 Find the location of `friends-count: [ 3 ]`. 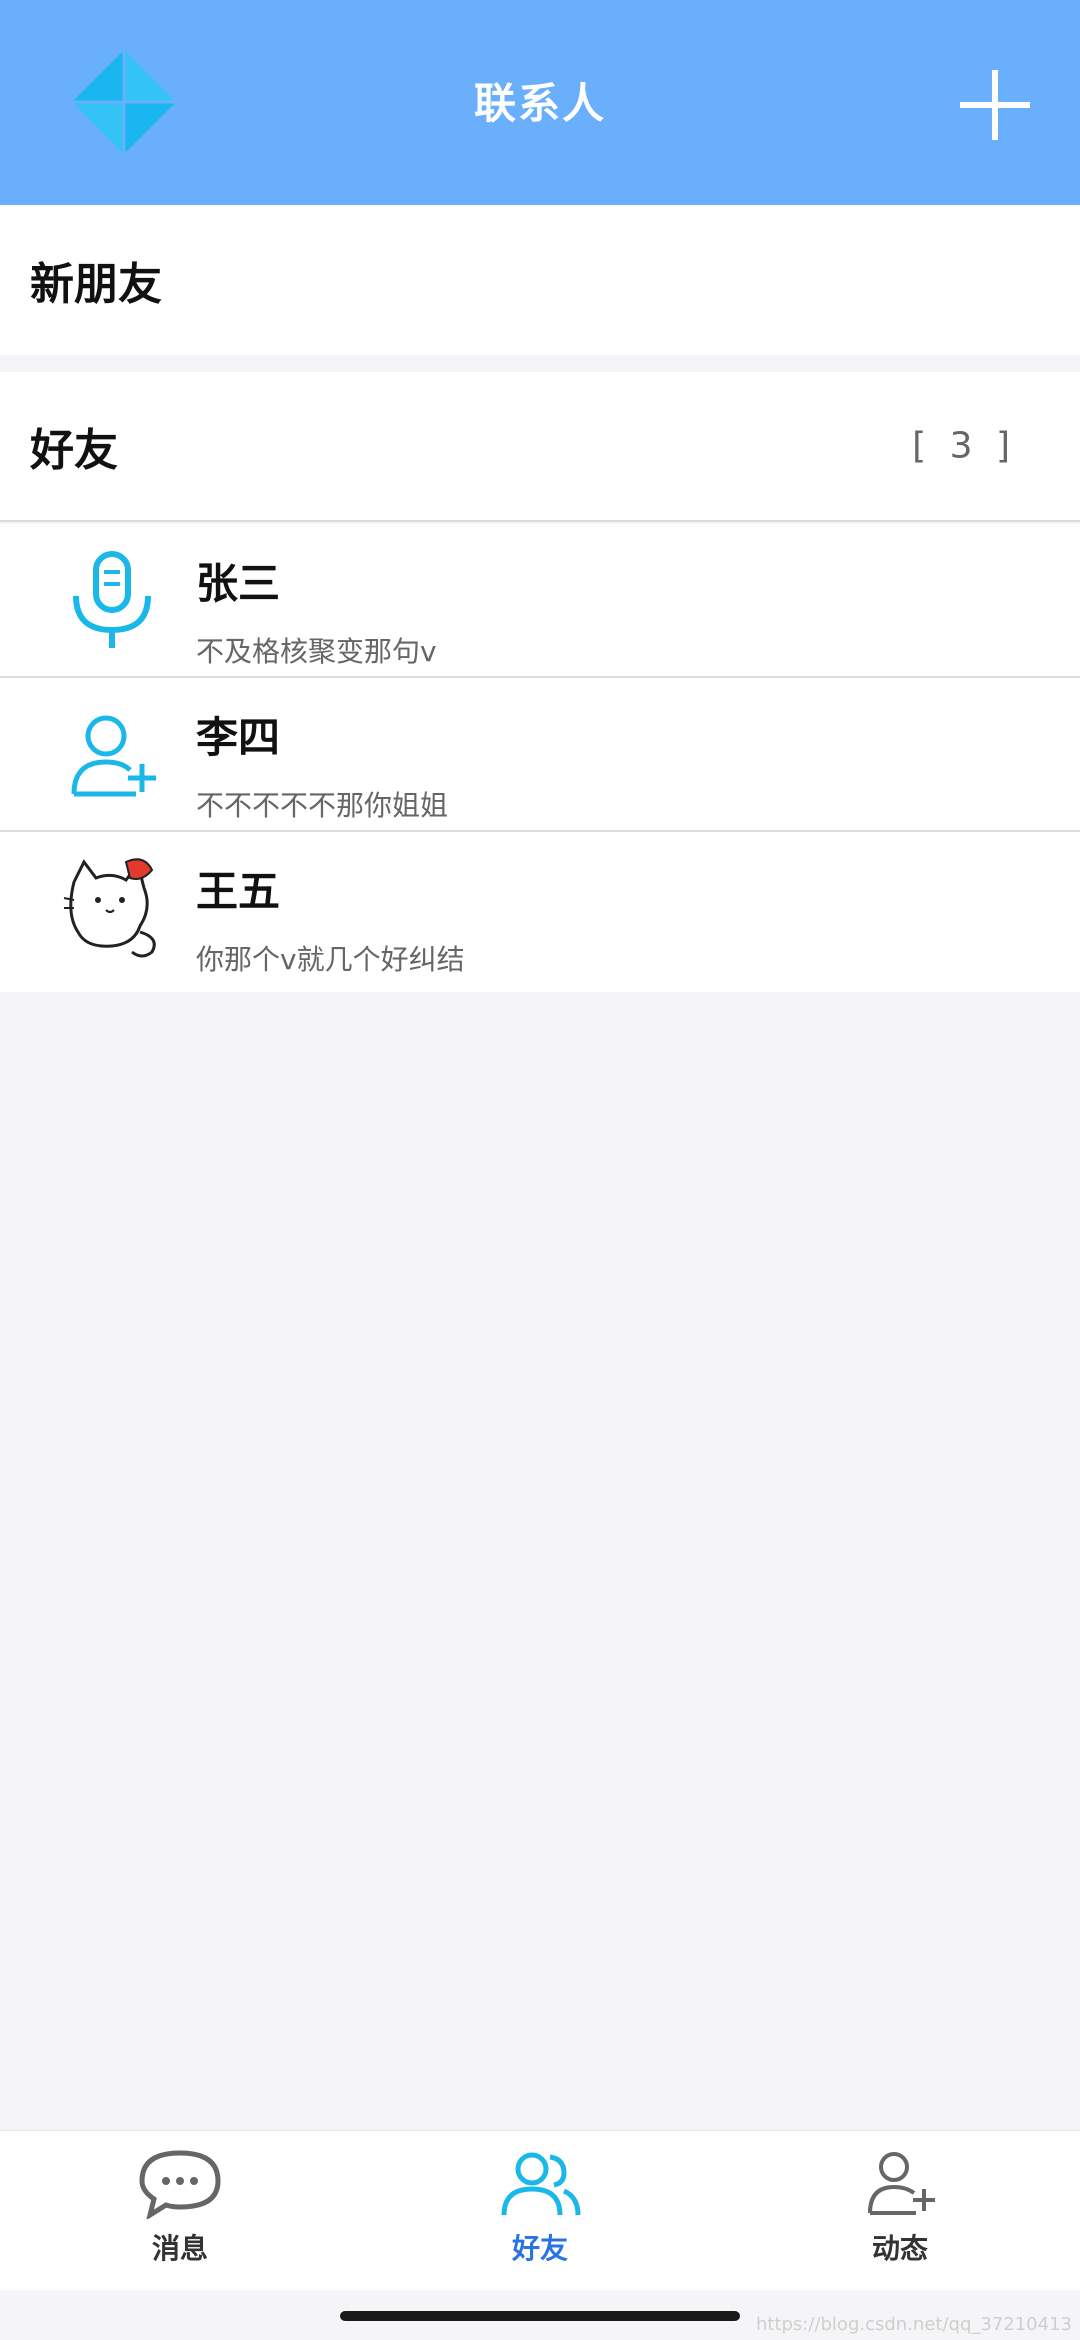

friends-count: [ 3 ] is located at coordinates (964, 446).